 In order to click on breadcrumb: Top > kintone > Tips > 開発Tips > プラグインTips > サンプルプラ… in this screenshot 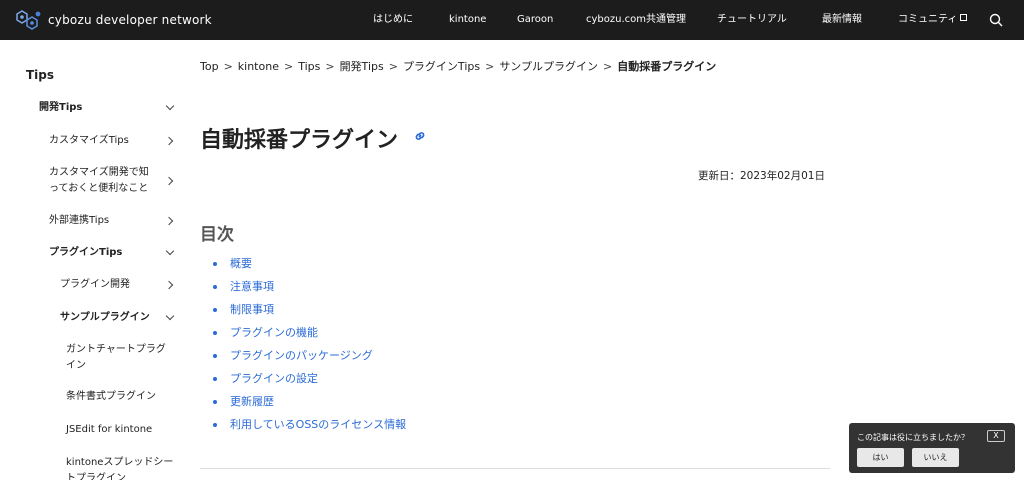, I will do `click(458, 66)`.